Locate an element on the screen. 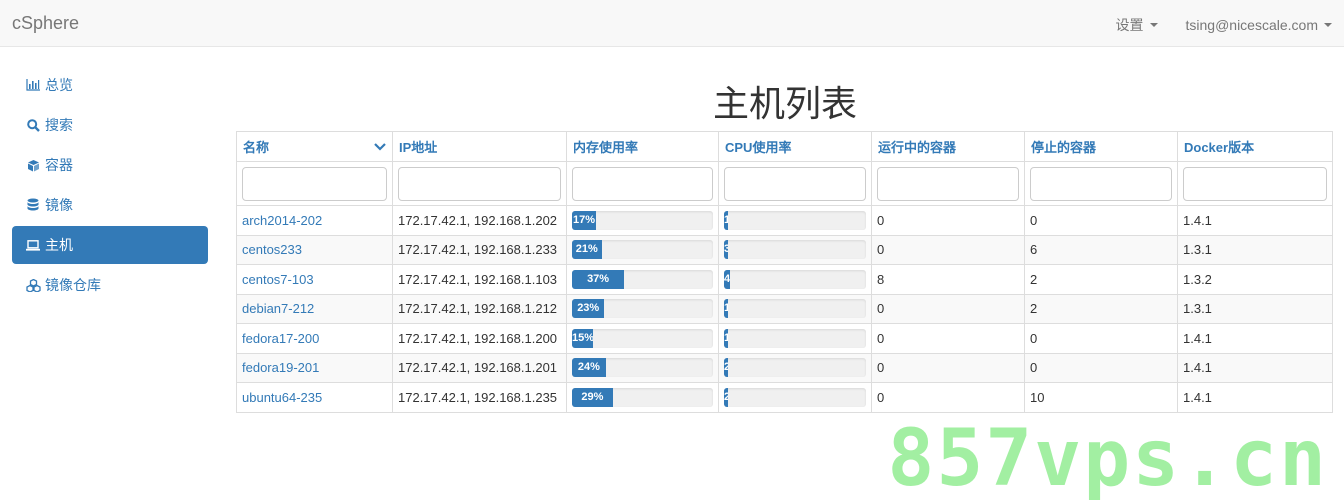 The image size is (1344, 500). column-header-ip: IP地址 is located at coordinates (479, 146).